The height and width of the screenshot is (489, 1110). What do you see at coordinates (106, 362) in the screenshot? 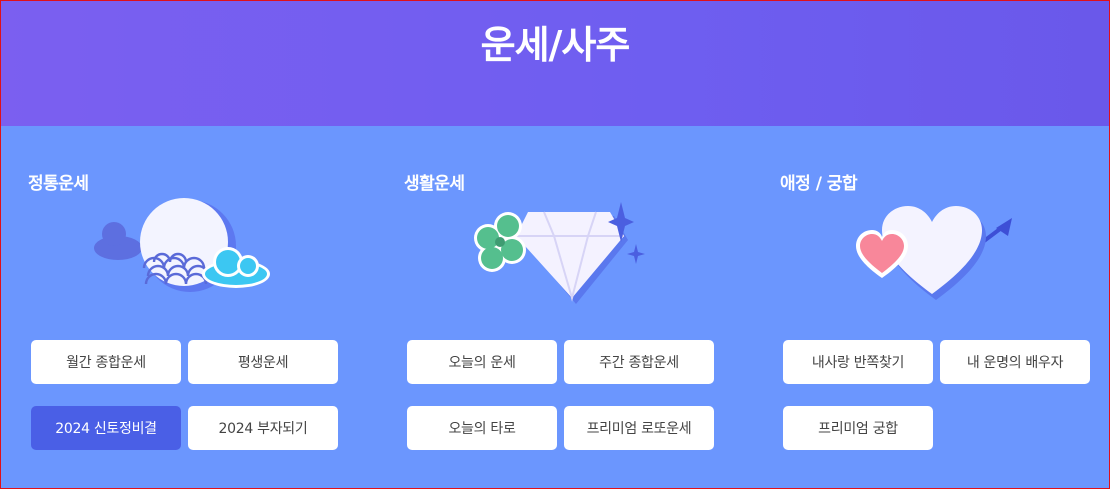
I see `monthly-fortune-button: 월간 종합운세` at bounding box center [106, 362].